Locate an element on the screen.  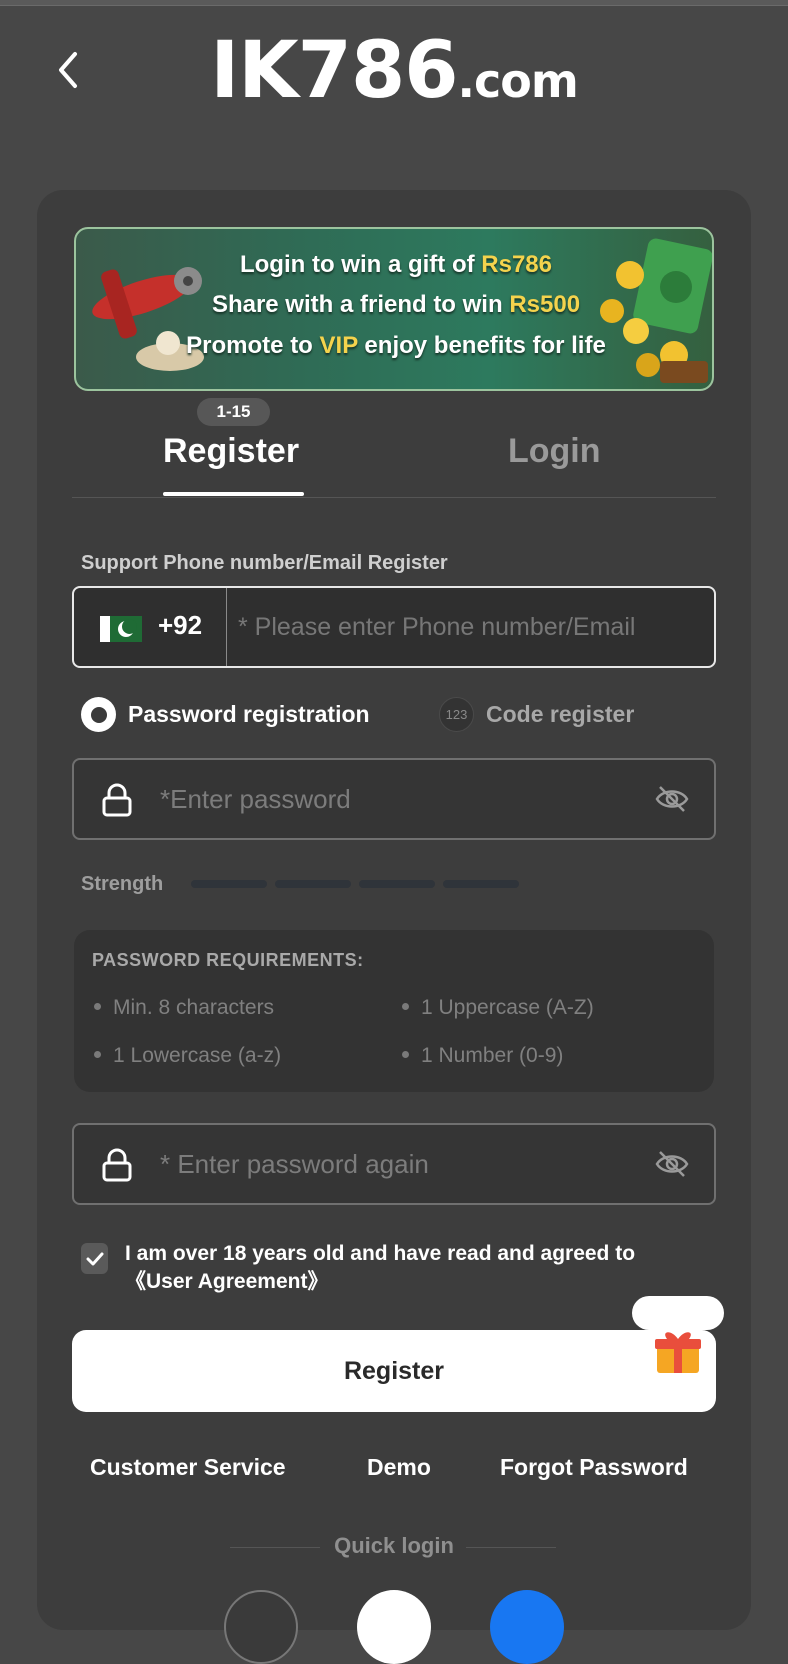
gift-box-icon is located at coordinates (678, 1351).